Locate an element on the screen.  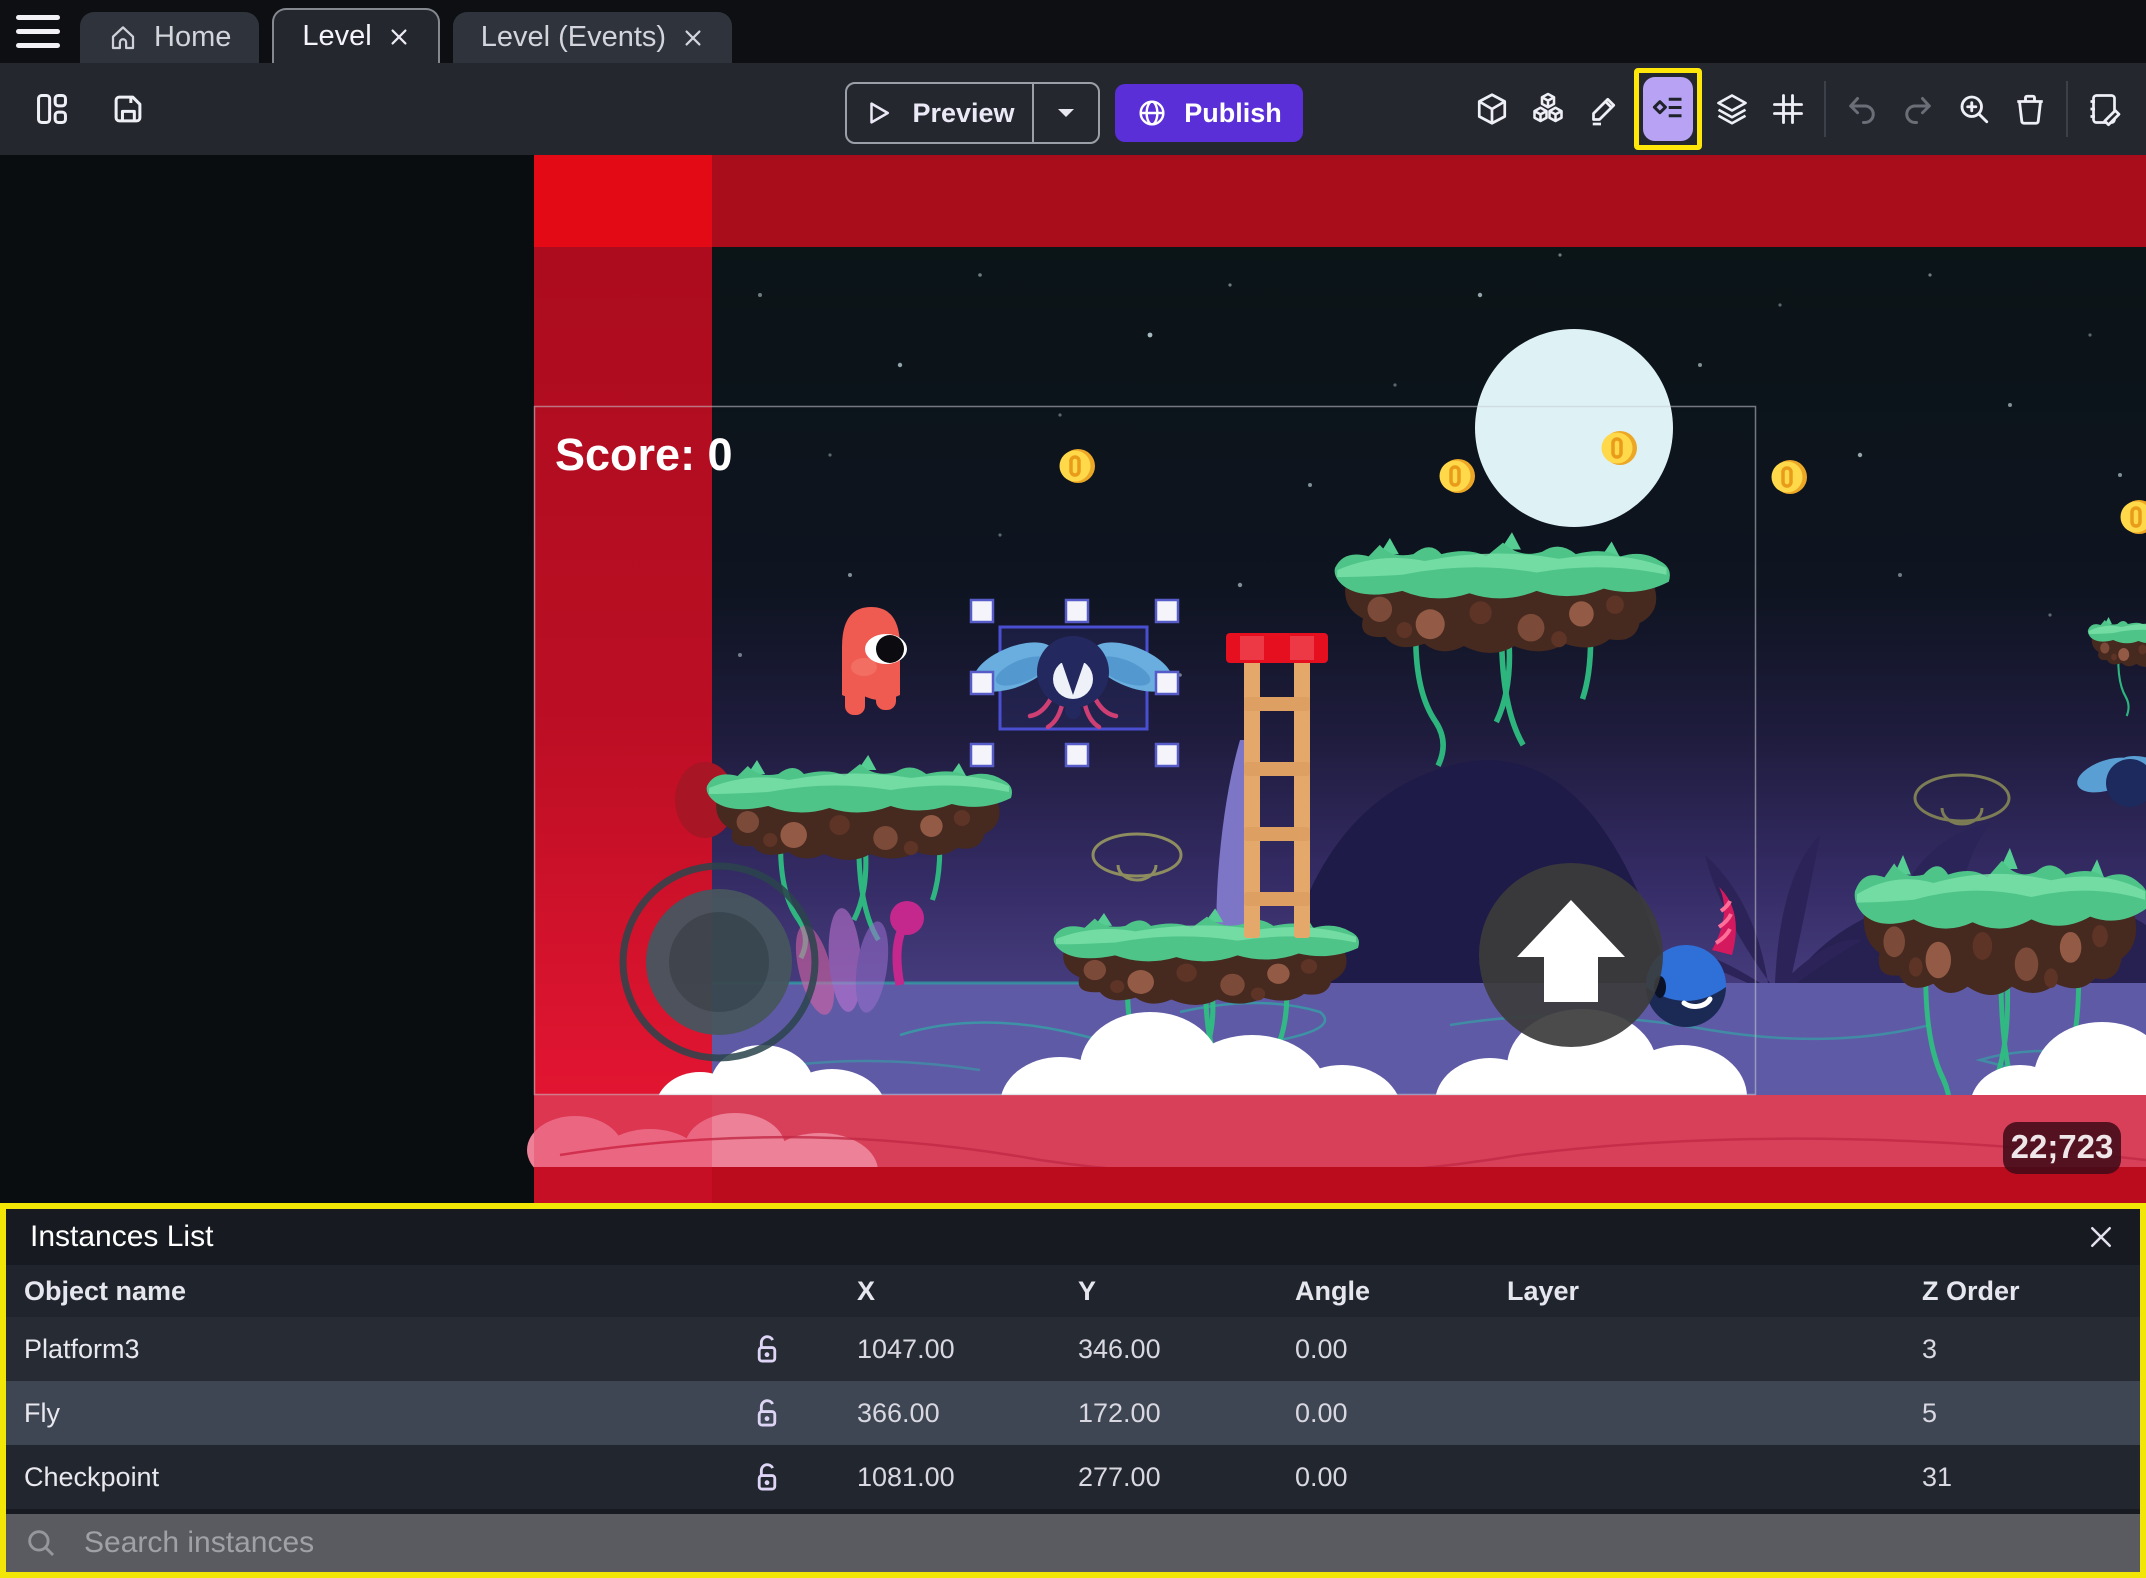
scene-properties-icon is located at coordinates (2105, 110).